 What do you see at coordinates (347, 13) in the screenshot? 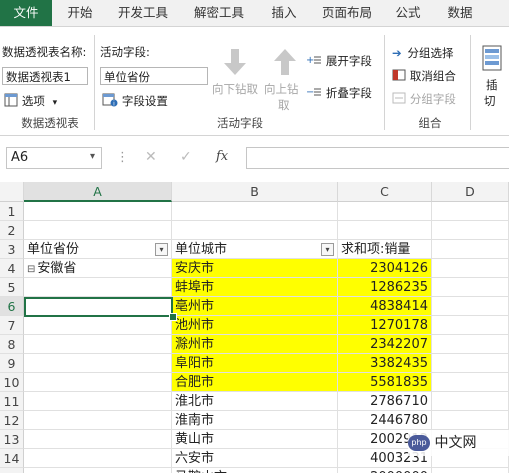
I see `tab-page-layout: 页面布局` at bounding box center [347, 13].